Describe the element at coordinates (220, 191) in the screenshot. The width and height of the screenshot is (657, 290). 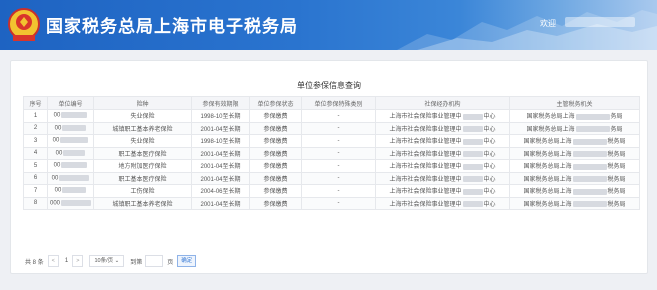
I see `cell-valid-period: 2004-06至长期` at that location.